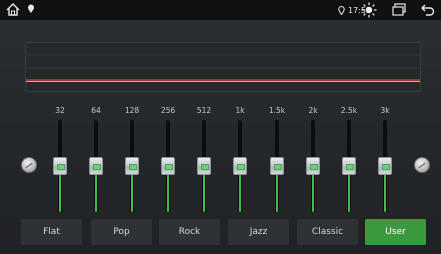  What do you see at coordinates (204, 110) in the screenshot?
I see `band-freq-label: 512` at bounding box center [204, 110].